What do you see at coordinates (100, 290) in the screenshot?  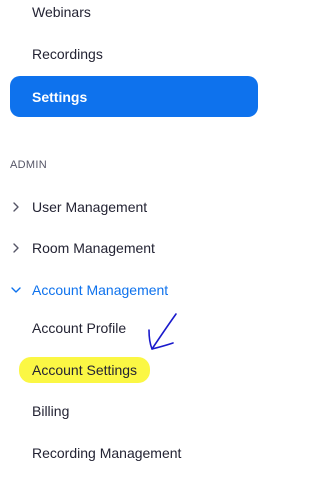 I see `nav-group-account-management-label: Account Management` at bounding box center [100, 290].